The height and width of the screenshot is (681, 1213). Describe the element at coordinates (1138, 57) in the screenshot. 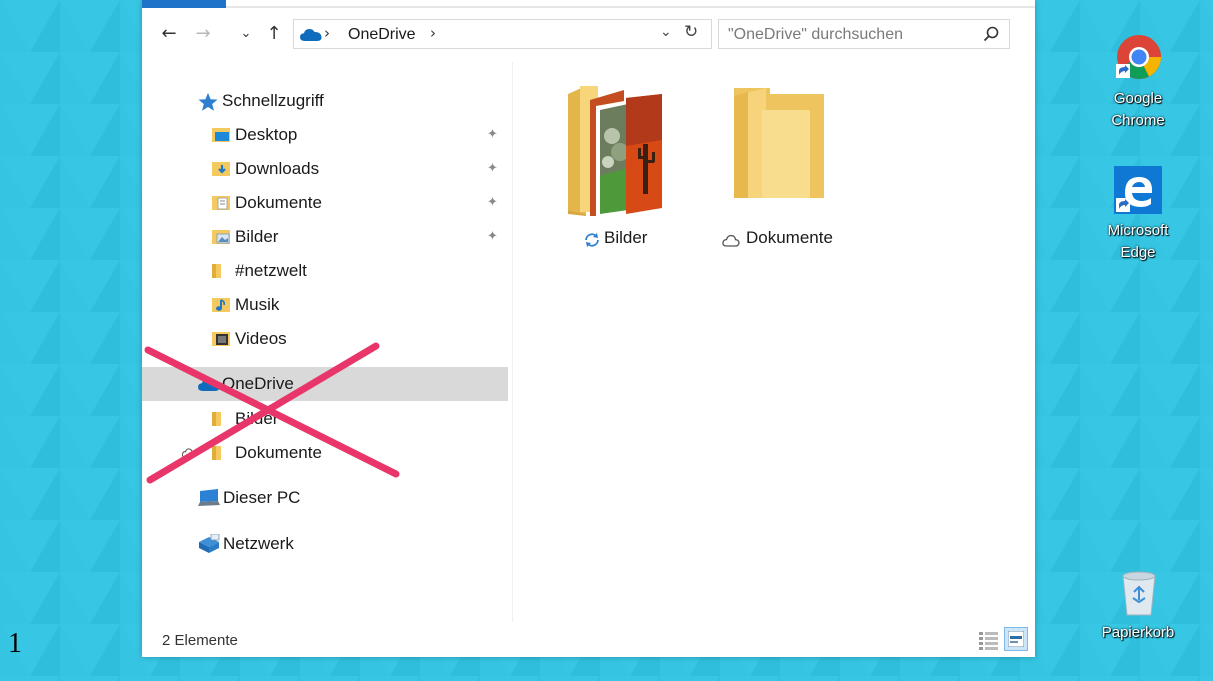

I see `chrome-icon` at that location.